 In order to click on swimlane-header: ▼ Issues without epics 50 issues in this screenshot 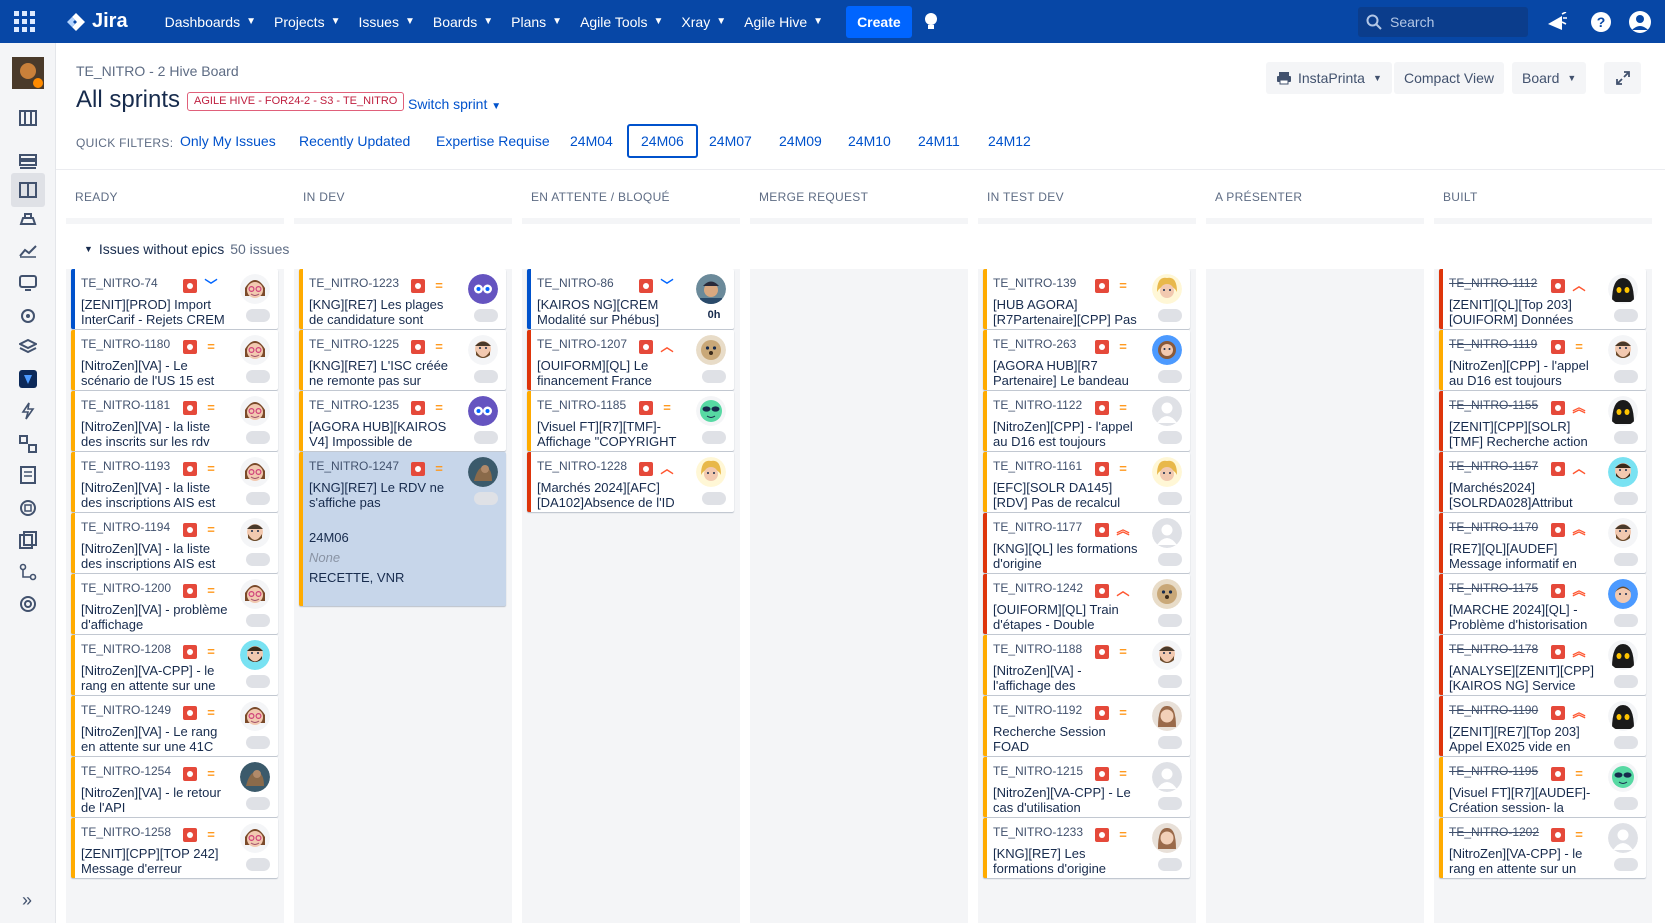, I will do `click(186, 249)`.